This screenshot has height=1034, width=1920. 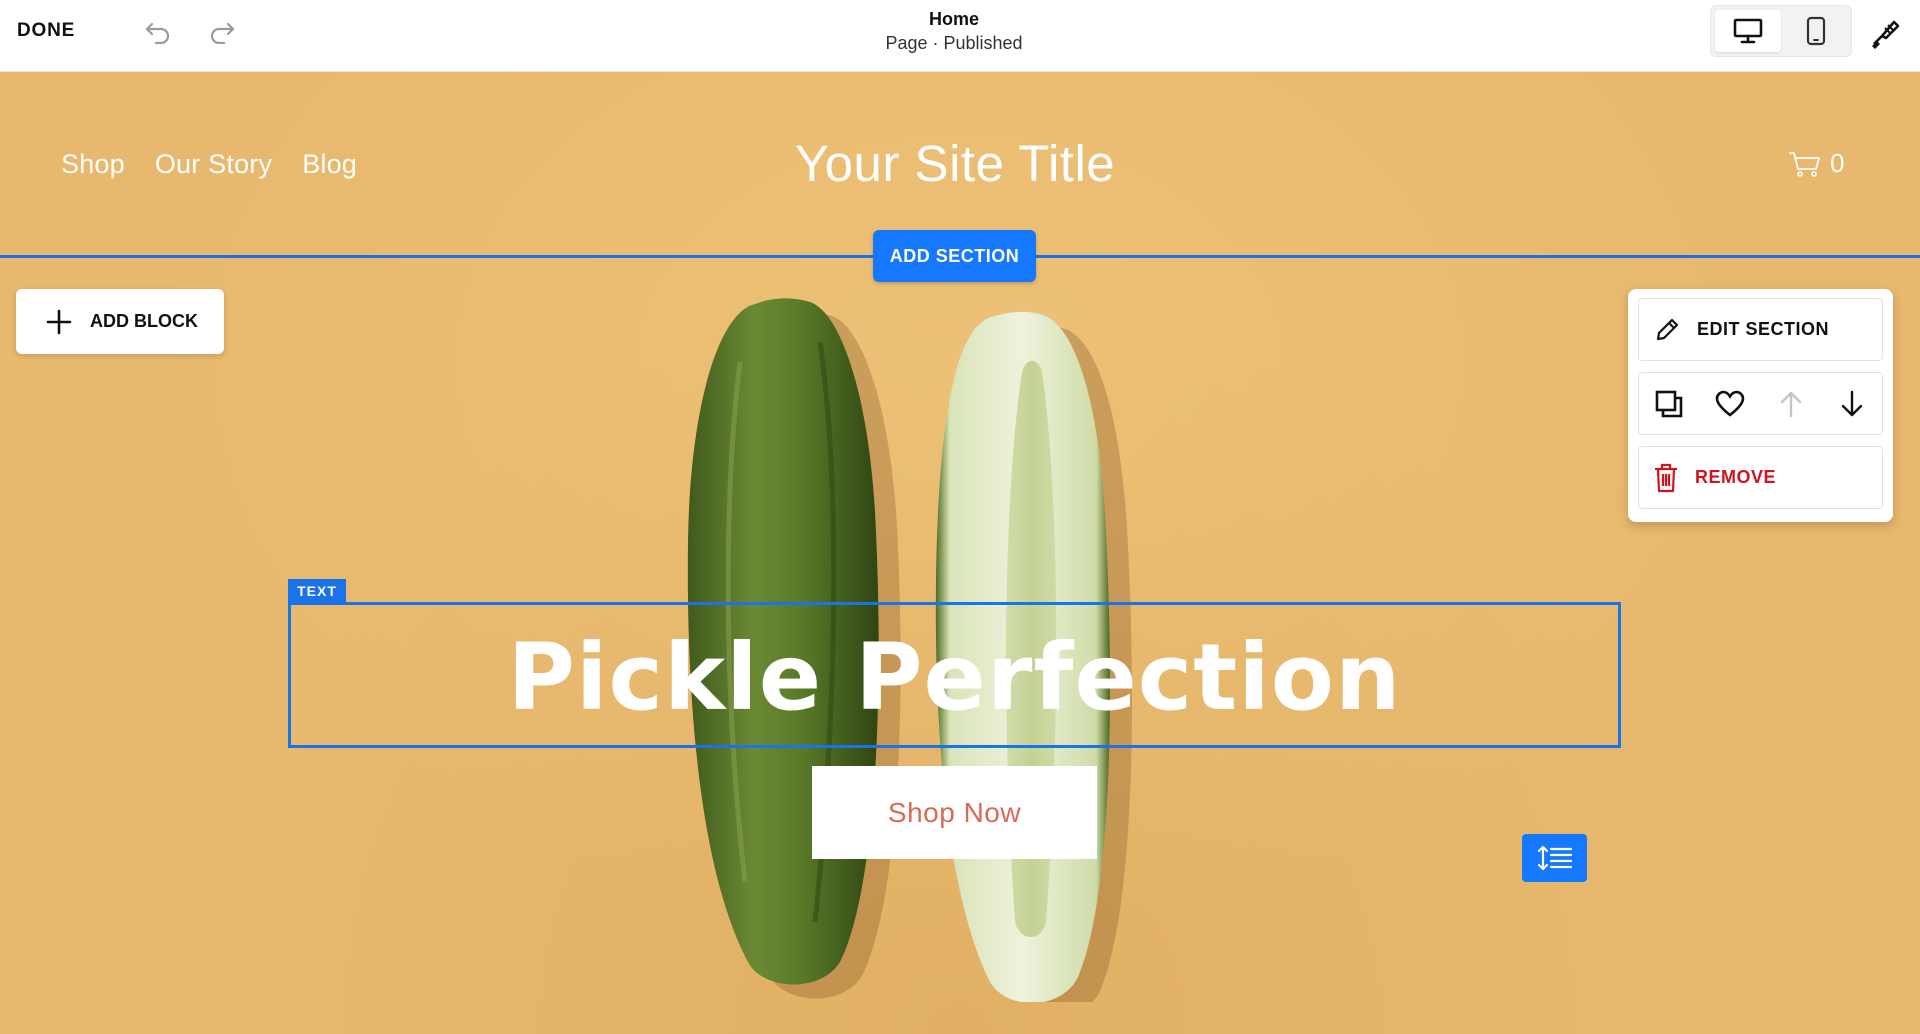 What do you see at coordinates (954, 812) in the screenshot?
I see `shop-now-button: Shop Now` at bounding box center [954, 812].